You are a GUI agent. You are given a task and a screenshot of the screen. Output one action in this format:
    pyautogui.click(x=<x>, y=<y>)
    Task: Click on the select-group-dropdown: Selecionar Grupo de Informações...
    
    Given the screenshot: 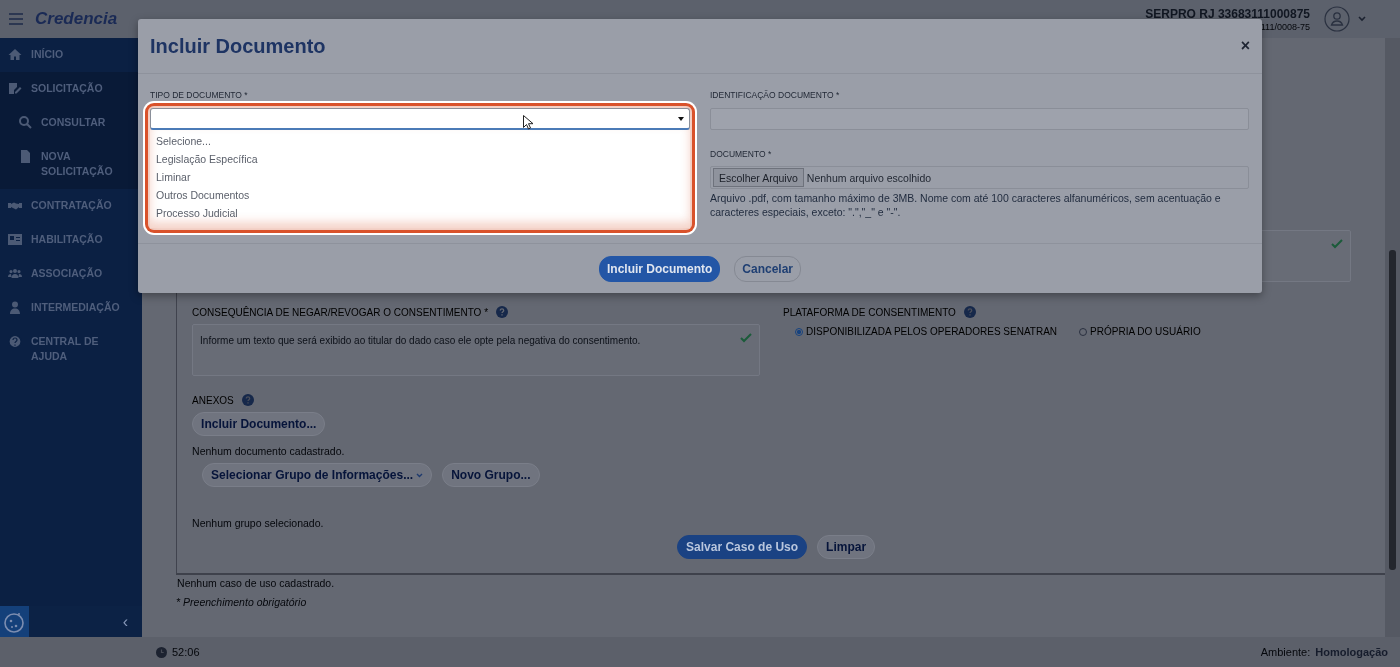 What is the action you would take?
    pyautogui.click(x=317, y=475)
    